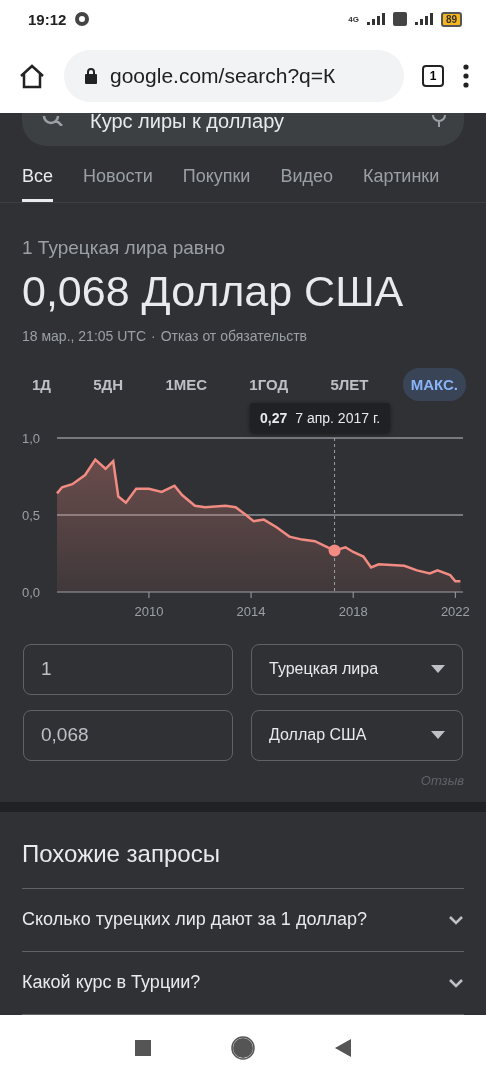  I want to click on browser-icon, so click(82, 19).